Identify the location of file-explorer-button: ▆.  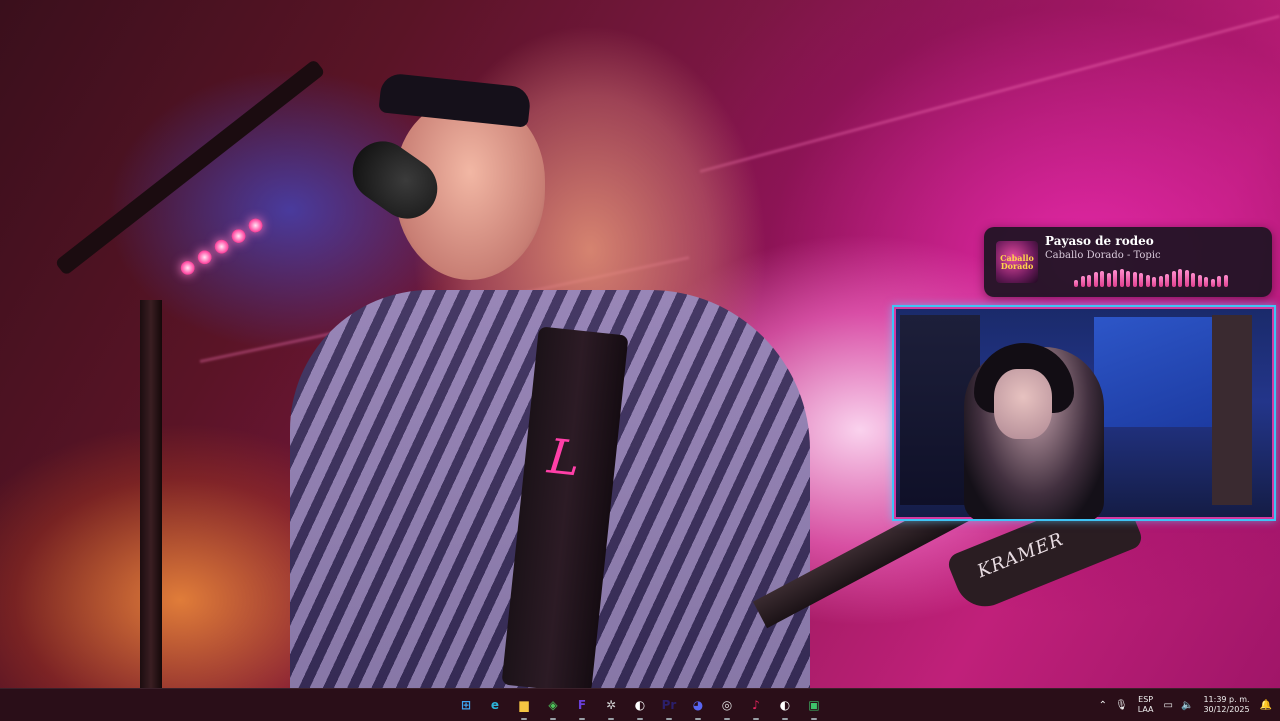
(524, 706).